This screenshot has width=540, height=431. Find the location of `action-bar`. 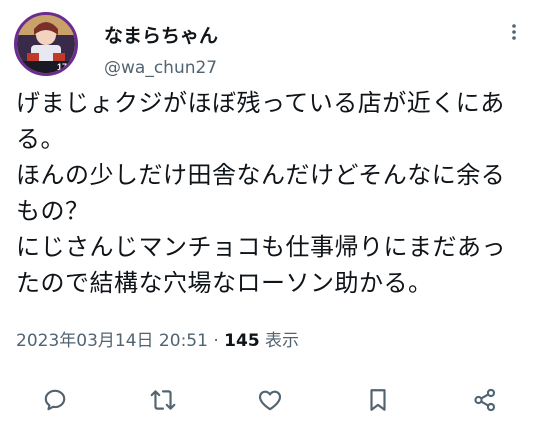

action-bar is located at coordinates (270, 402).